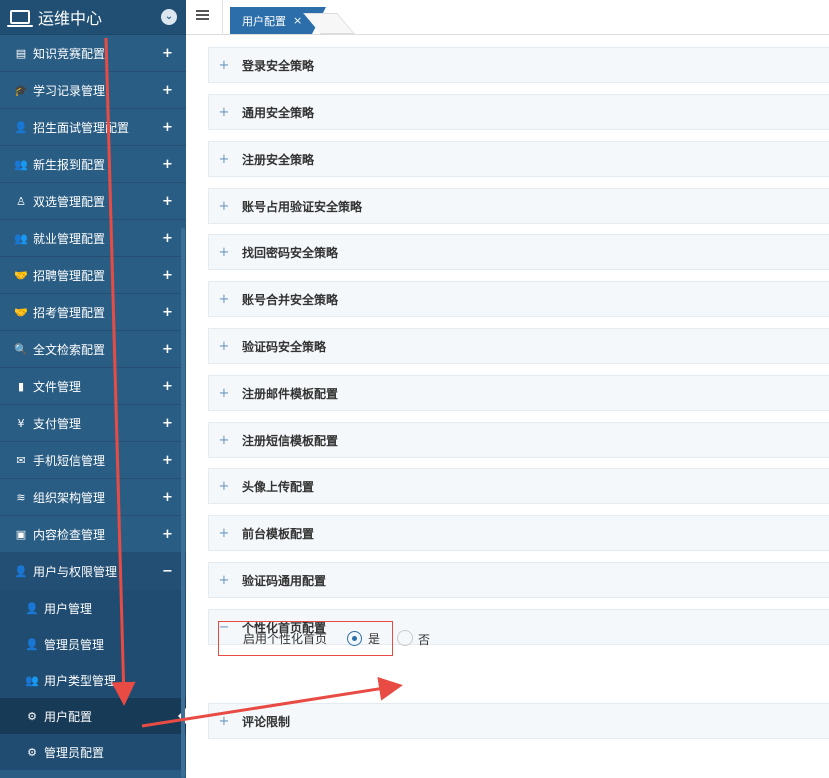  What do you see at coordinates (93, 53) in the screenshot?
I see `sidebar-item: ▤ 知识竞赛配置 +` at bounding box center [93, 53].